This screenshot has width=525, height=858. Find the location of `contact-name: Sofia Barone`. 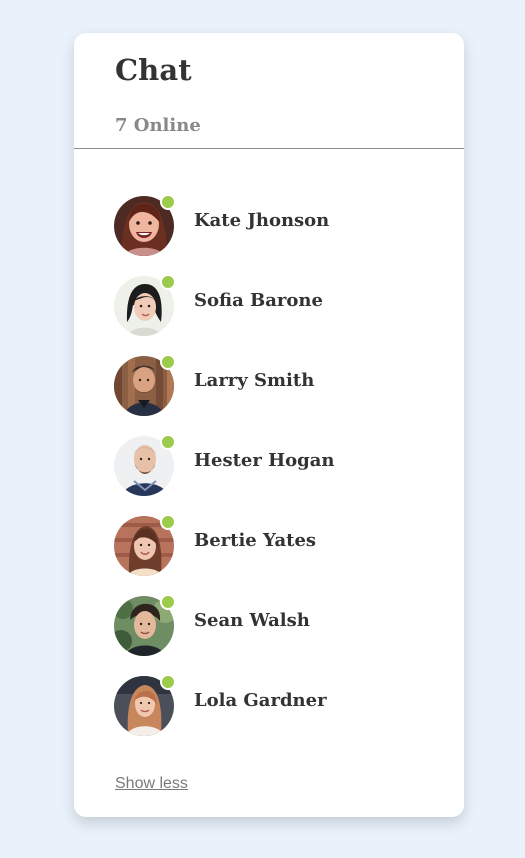

contact-name: Sofia Barone is located at coordinates (258, 300).